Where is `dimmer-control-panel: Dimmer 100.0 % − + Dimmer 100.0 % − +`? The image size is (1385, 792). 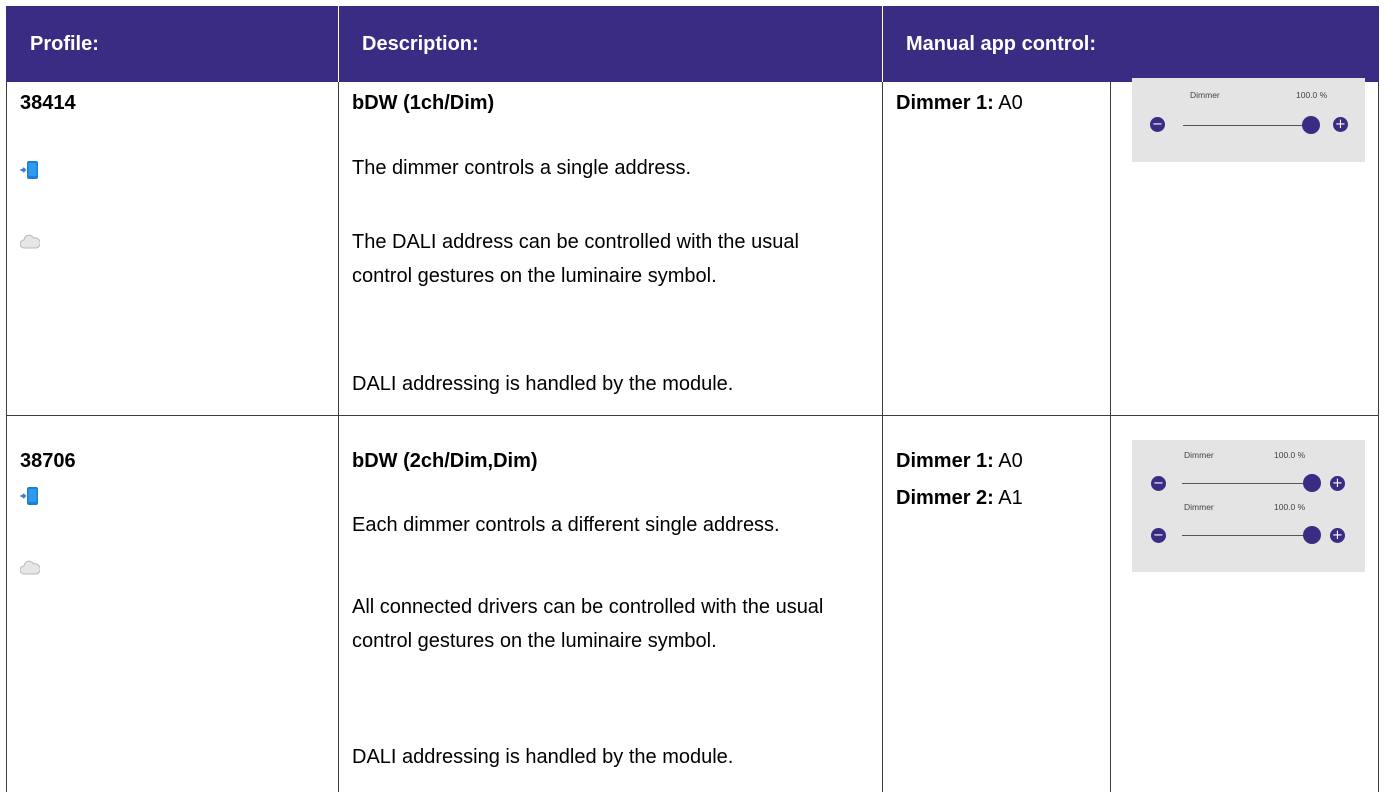
dimmer-control-panel: Dimmer 100.0 % − + Dimmer 100.0 % − + is located at coordinates (1248, 506).